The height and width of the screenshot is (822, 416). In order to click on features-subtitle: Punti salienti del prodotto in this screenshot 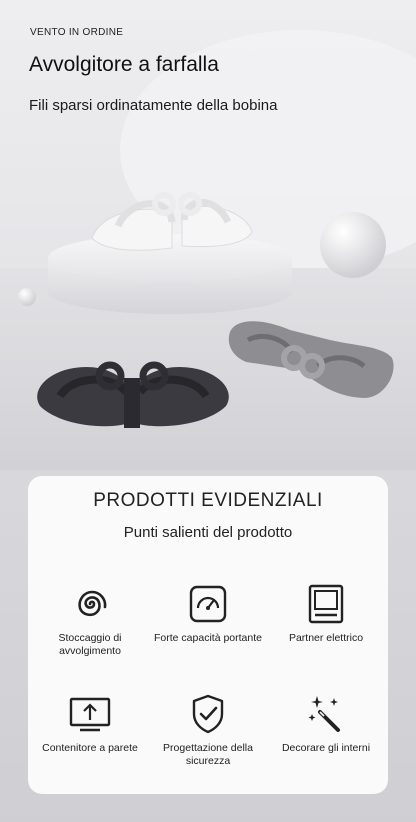, I will do `click(208, 532)`.